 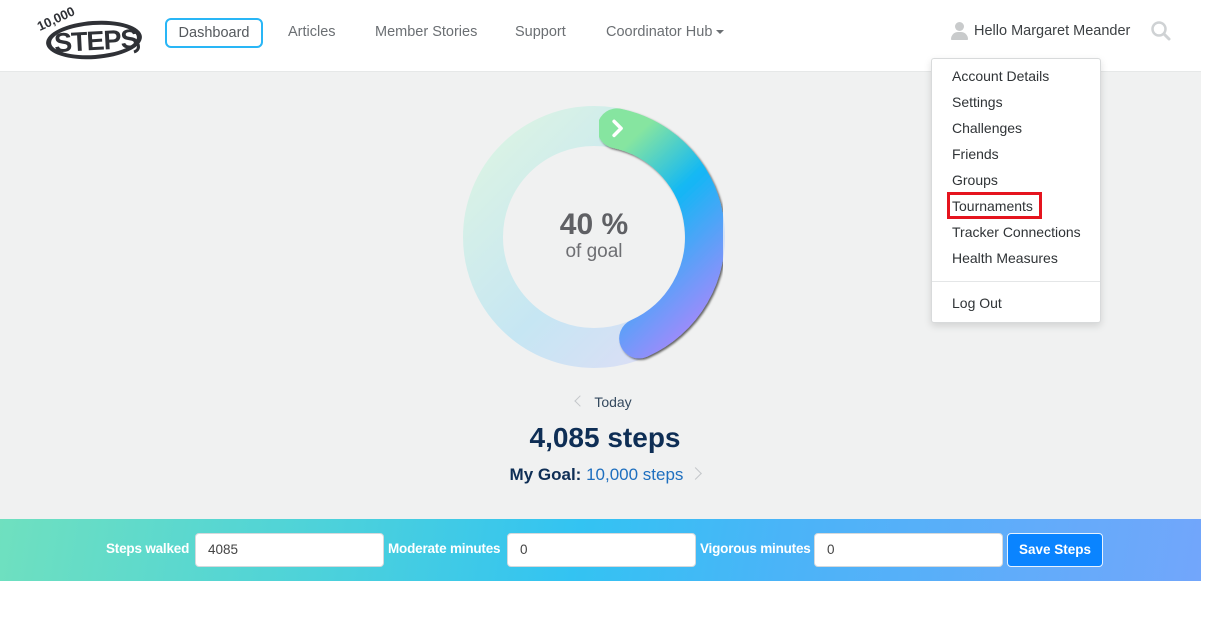 I want to click on moderate-minutes-label: Moderate minutes, so click(x=444, y=548).